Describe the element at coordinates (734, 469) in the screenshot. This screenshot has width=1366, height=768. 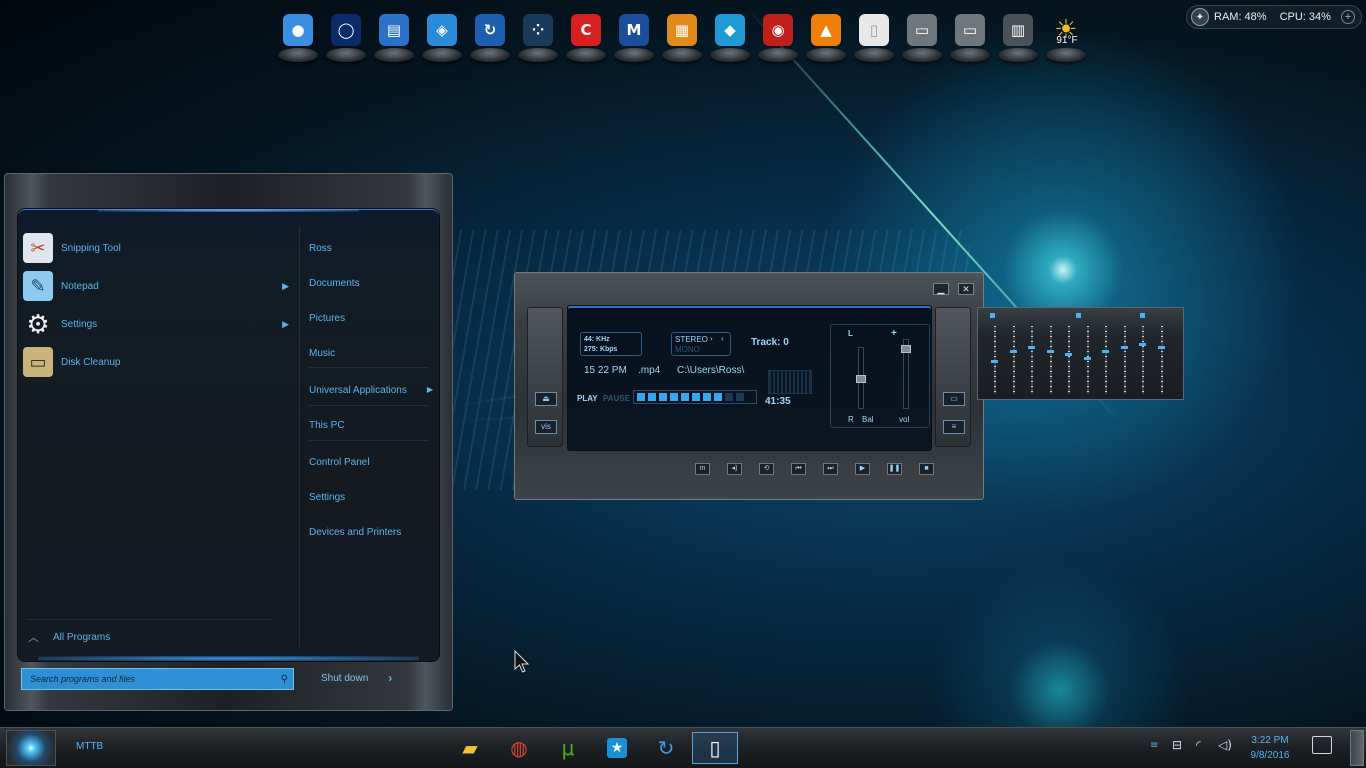
I see `speaker-icon: ◂)` at that location.